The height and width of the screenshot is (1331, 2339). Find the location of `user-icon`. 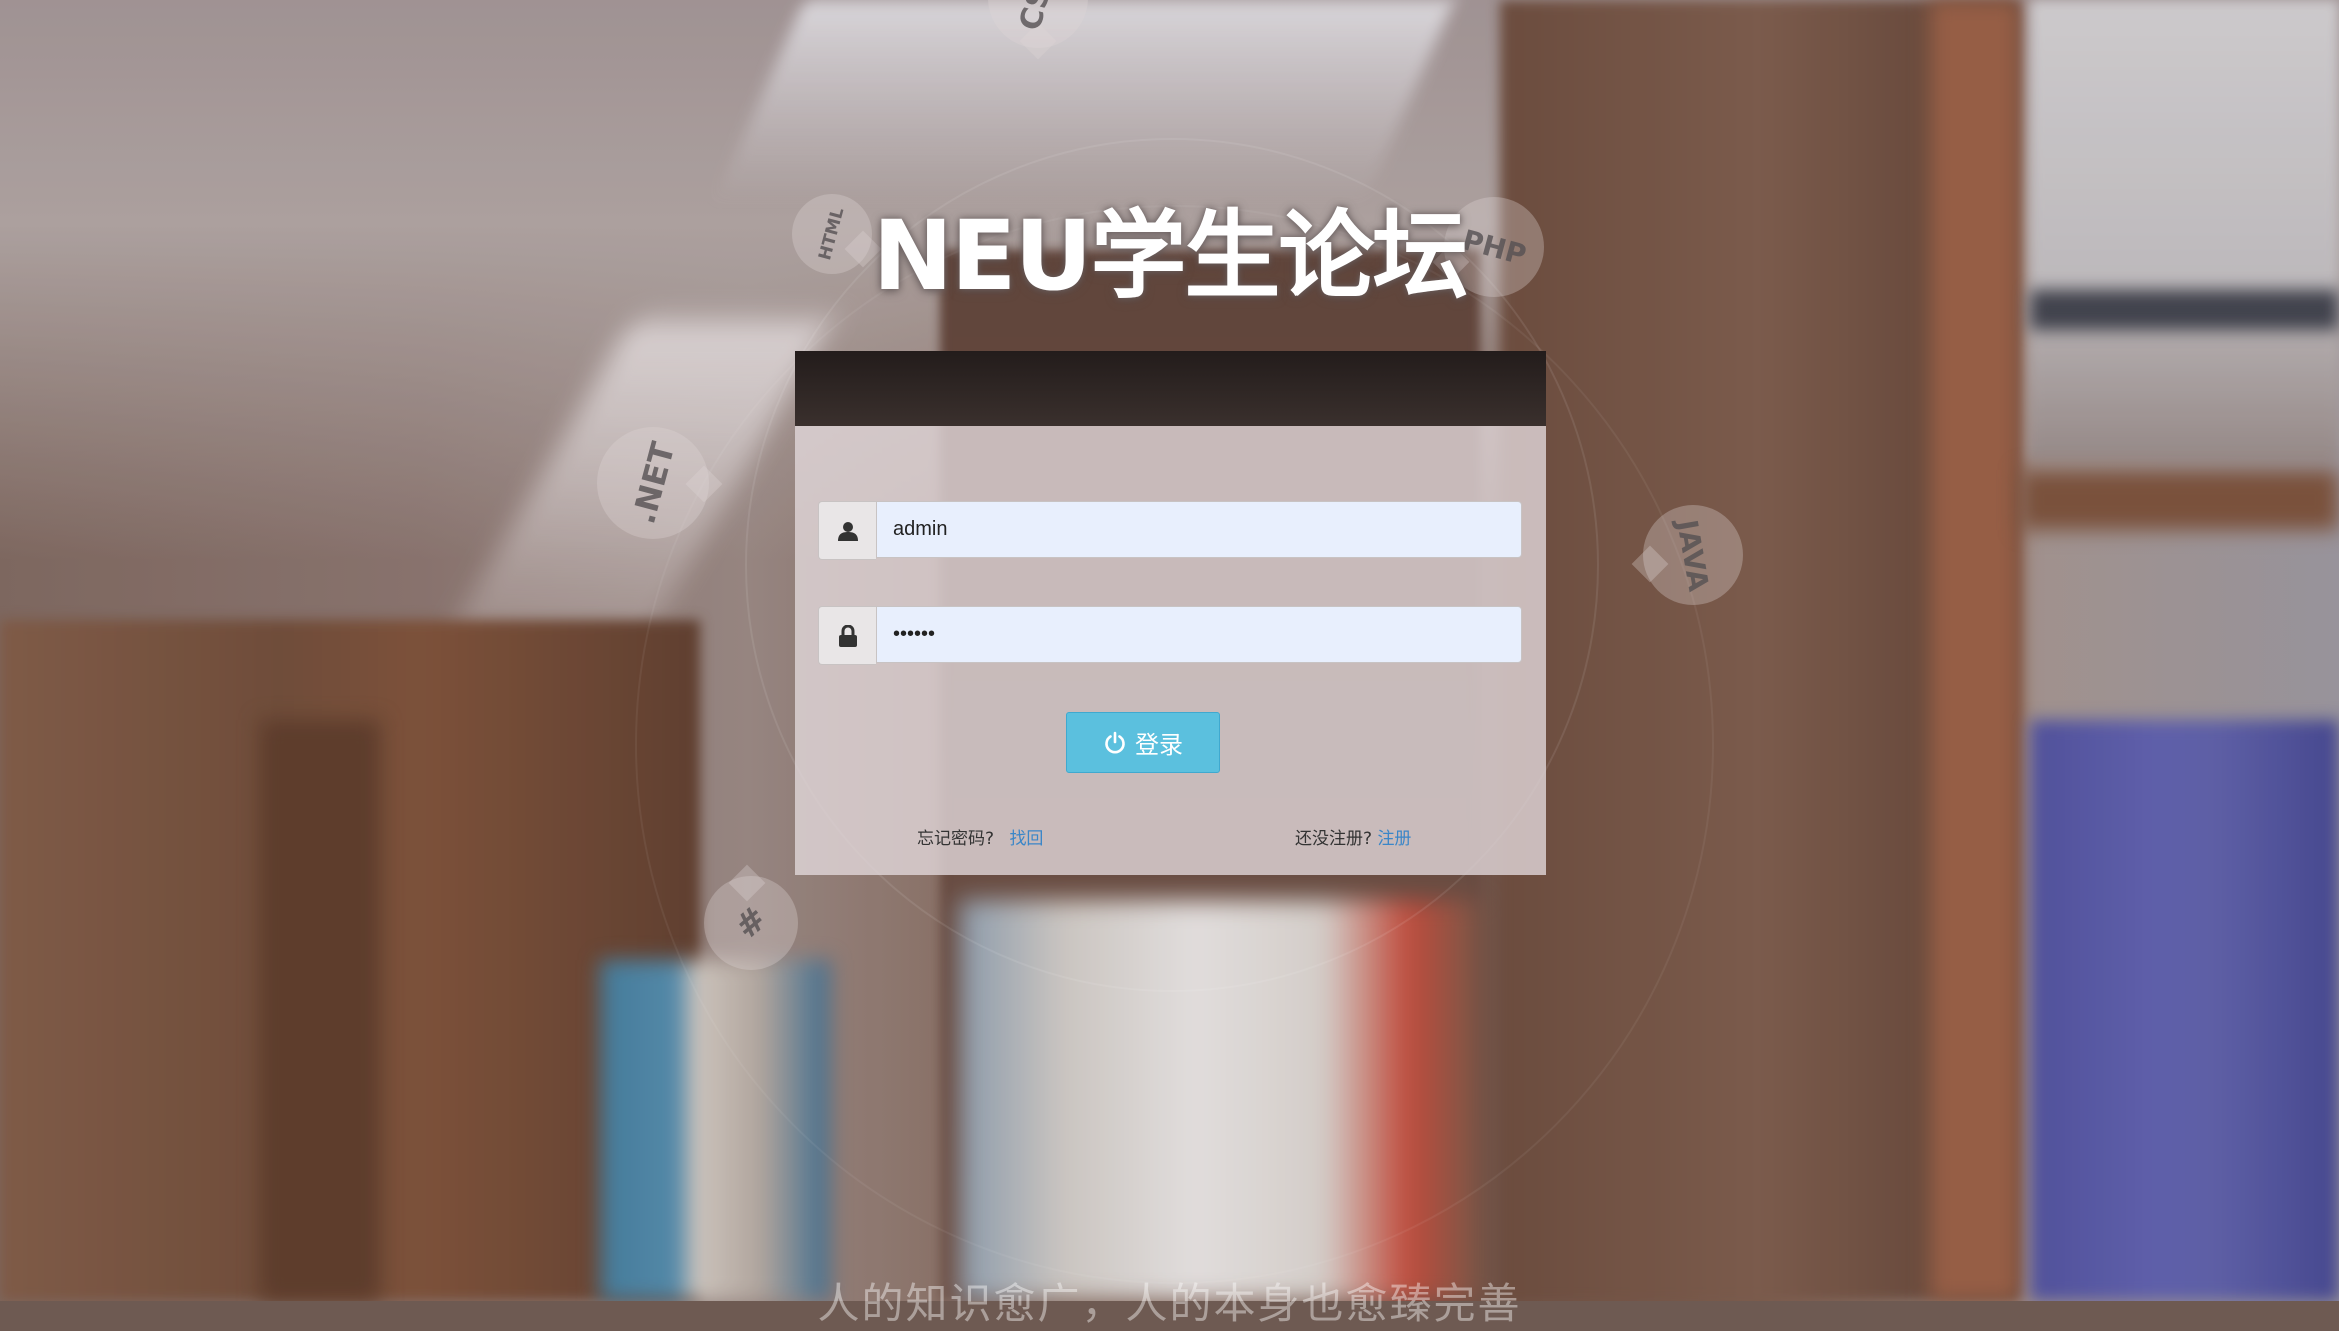

user-icon is located at coordinates (847, 530).